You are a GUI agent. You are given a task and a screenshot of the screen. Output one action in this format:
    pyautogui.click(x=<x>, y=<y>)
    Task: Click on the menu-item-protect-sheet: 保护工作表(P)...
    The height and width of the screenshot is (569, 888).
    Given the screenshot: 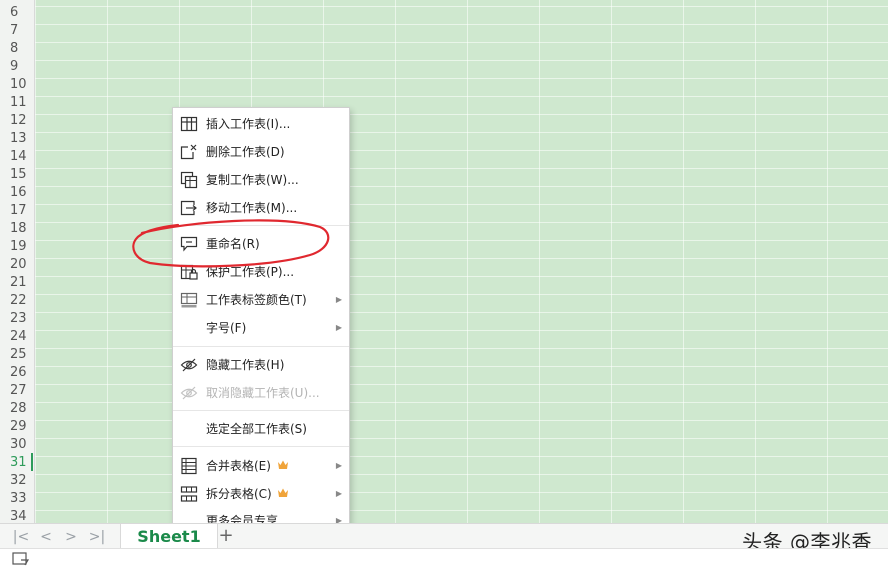 What is the action you would take?
    pyautogui.click(x=261, y=272)
    